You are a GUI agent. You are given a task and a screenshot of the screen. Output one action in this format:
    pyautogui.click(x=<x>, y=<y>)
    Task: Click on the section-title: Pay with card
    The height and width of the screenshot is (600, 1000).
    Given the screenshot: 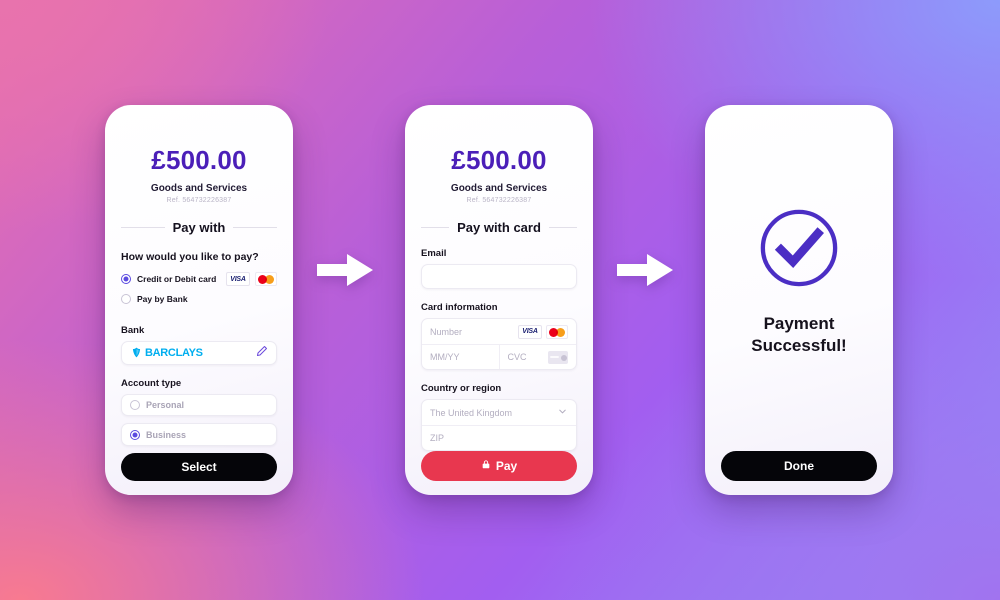 What is the action you would take?
    pyautogui.click(x=499, y=227)
    